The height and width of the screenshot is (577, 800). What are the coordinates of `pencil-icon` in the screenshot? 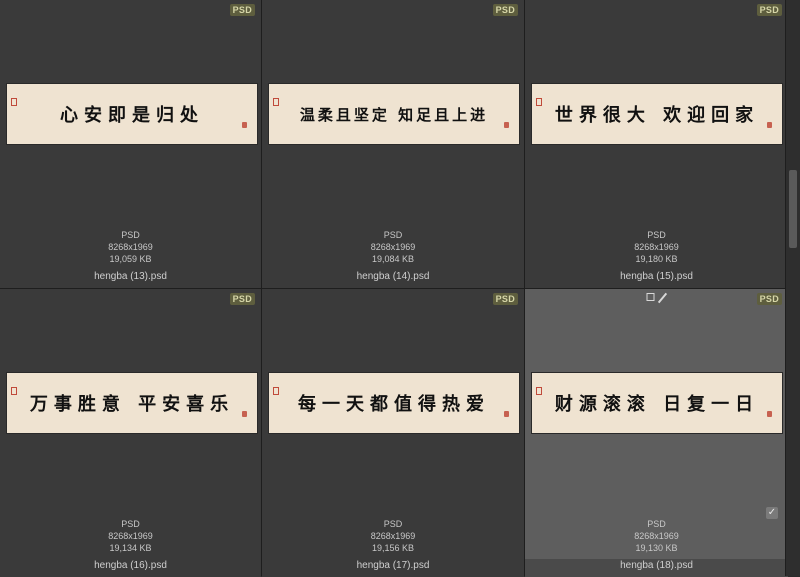 It's located at (662, 298).